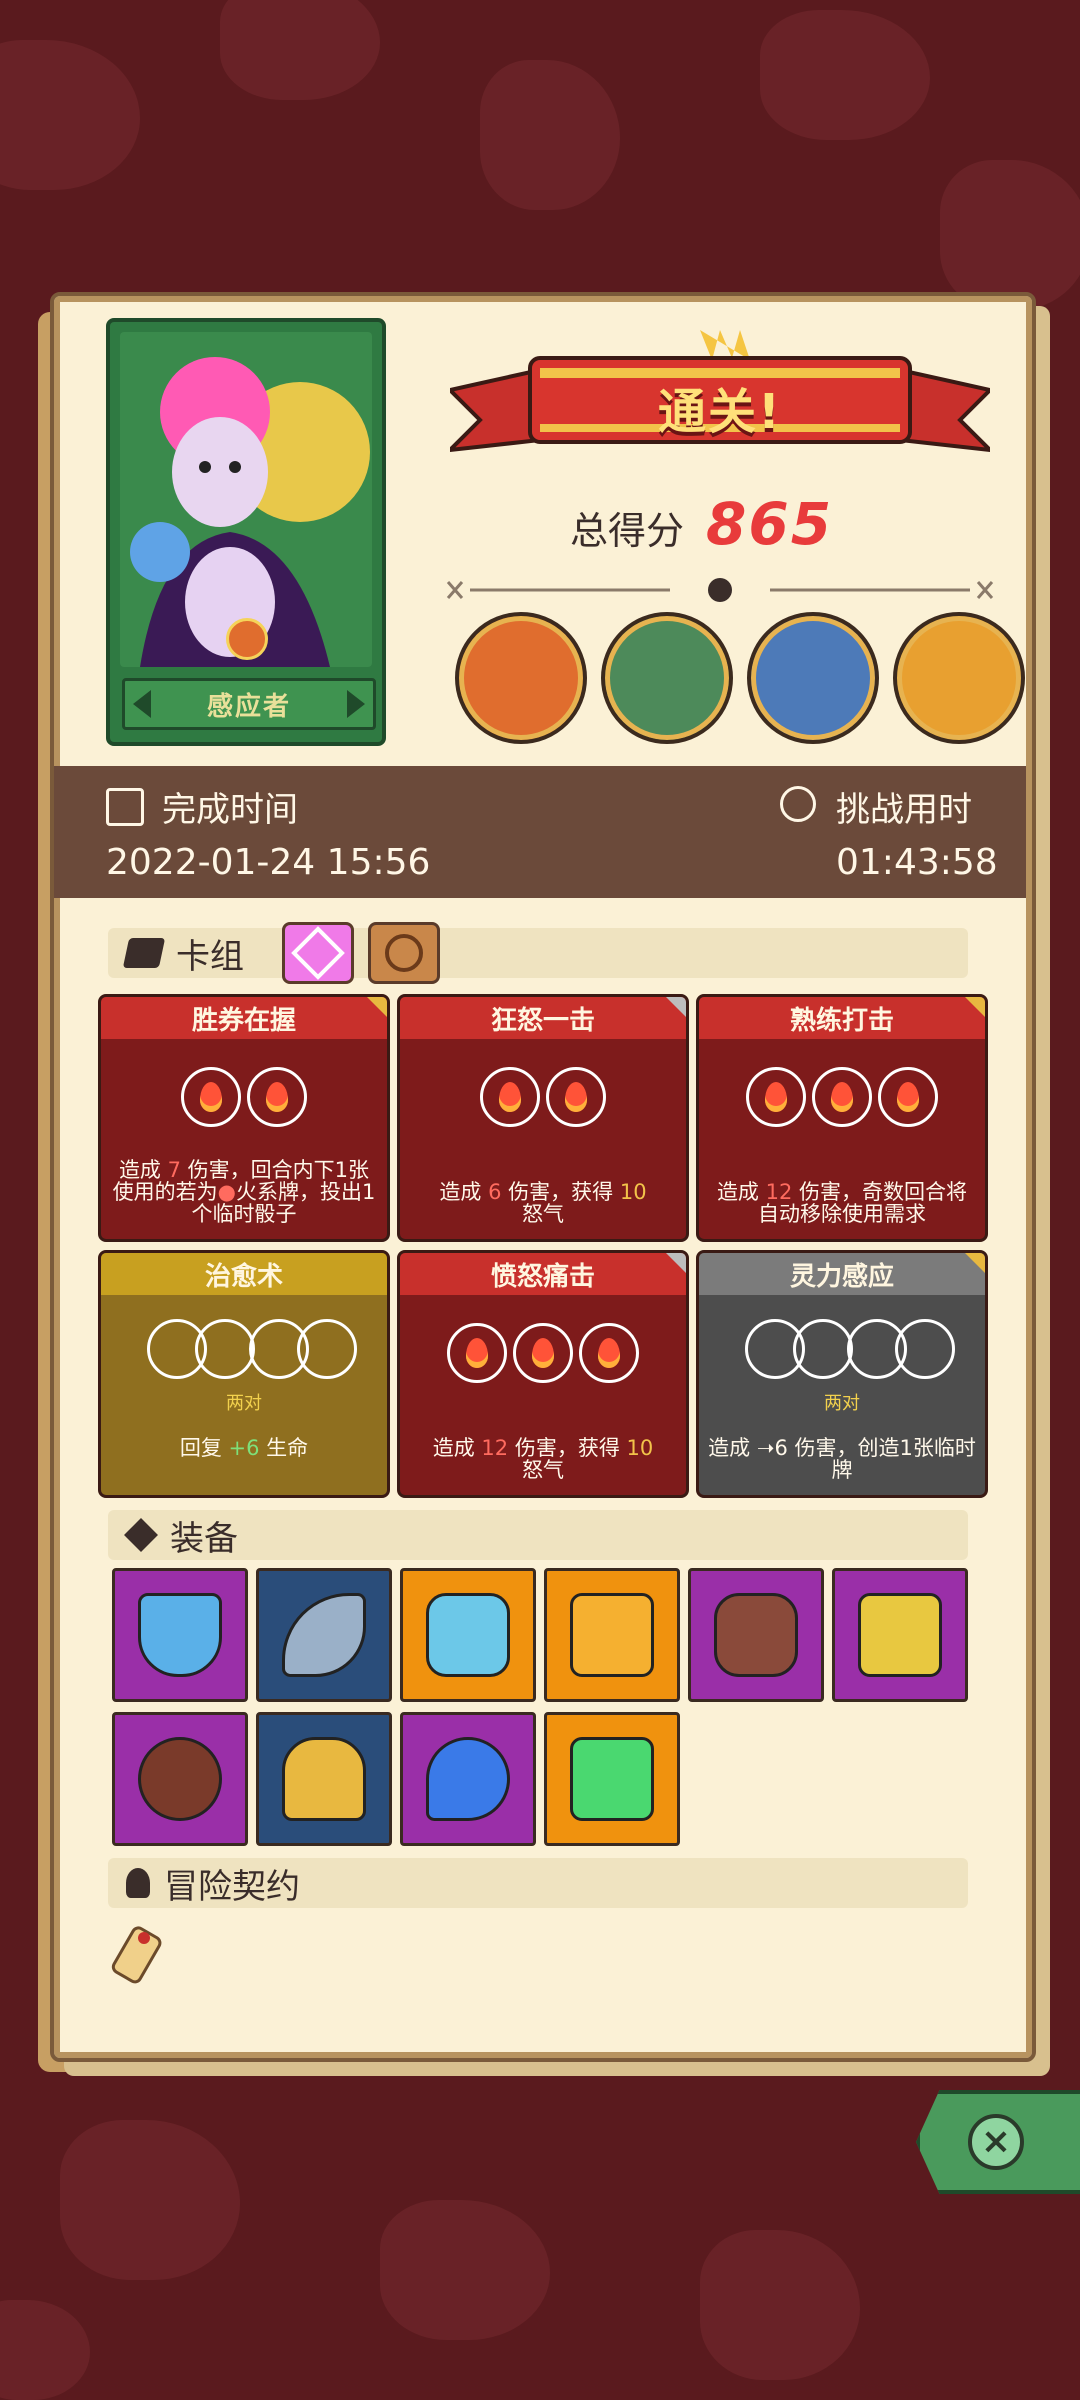 The image size is (1080, 2400). I want to click on boss-divider, so click(720, 590).